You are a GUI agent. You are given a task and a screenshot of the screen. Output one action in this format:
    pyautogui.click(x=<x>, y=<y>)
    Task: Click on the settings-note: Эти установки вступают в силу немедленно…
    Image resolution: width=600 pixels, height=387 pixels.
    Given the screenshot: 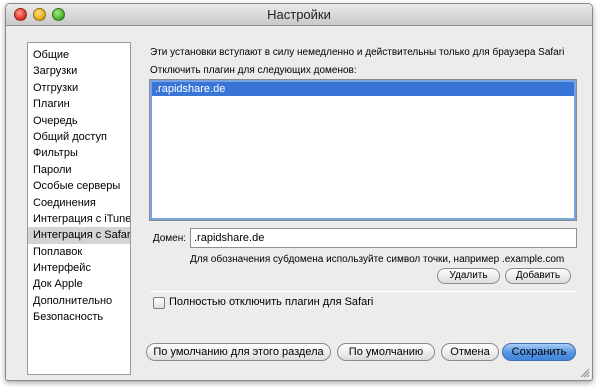 What is the action you would take?
    pyautogui.click(x=357, y=52)
    